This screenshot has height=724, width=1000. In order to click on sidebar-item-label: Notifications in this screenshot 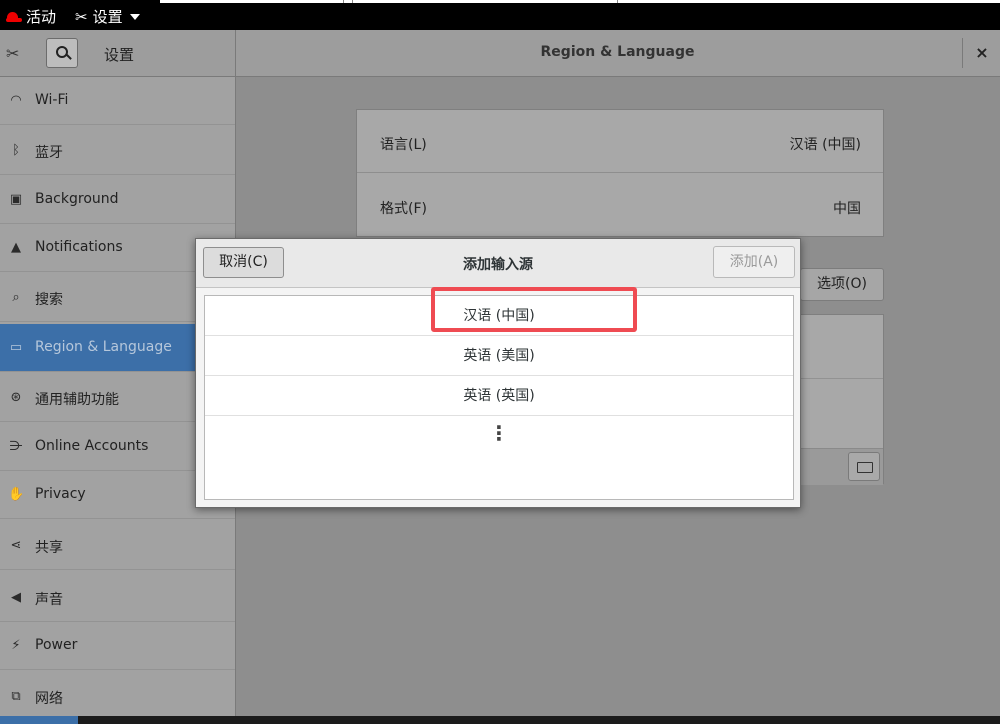, I will do `click(79, 247)`.